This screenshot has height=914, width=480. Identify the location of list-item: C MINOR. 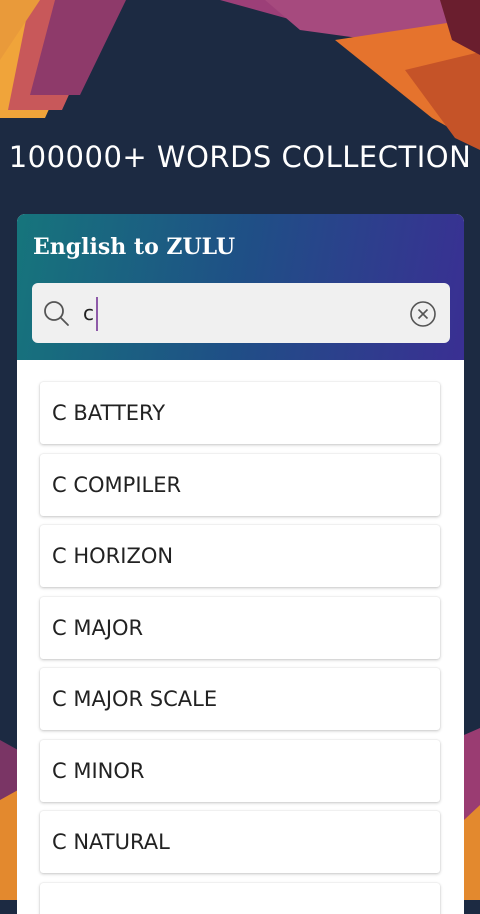
(240, 771).